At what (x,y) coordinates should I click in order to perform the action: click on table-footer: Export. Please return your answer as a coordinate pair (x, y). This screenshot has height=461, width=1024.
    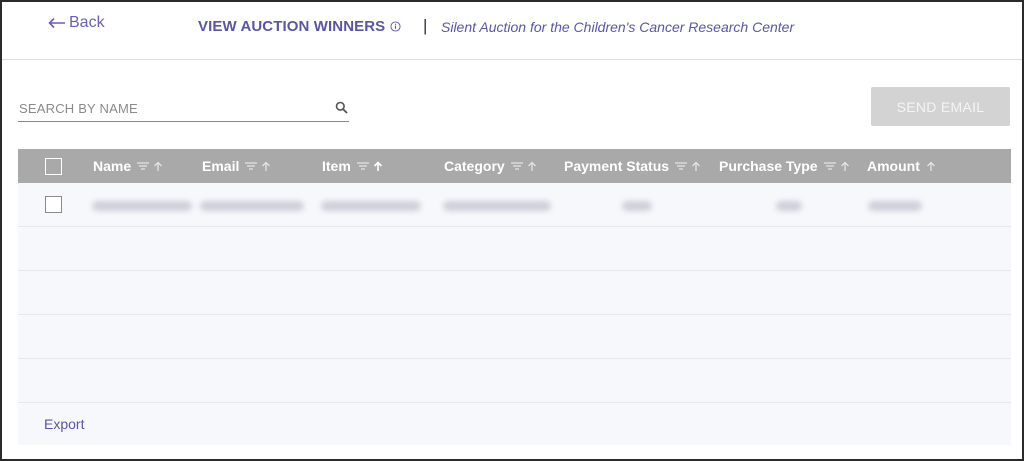
    Looking at the image, I should click on (514, 424).